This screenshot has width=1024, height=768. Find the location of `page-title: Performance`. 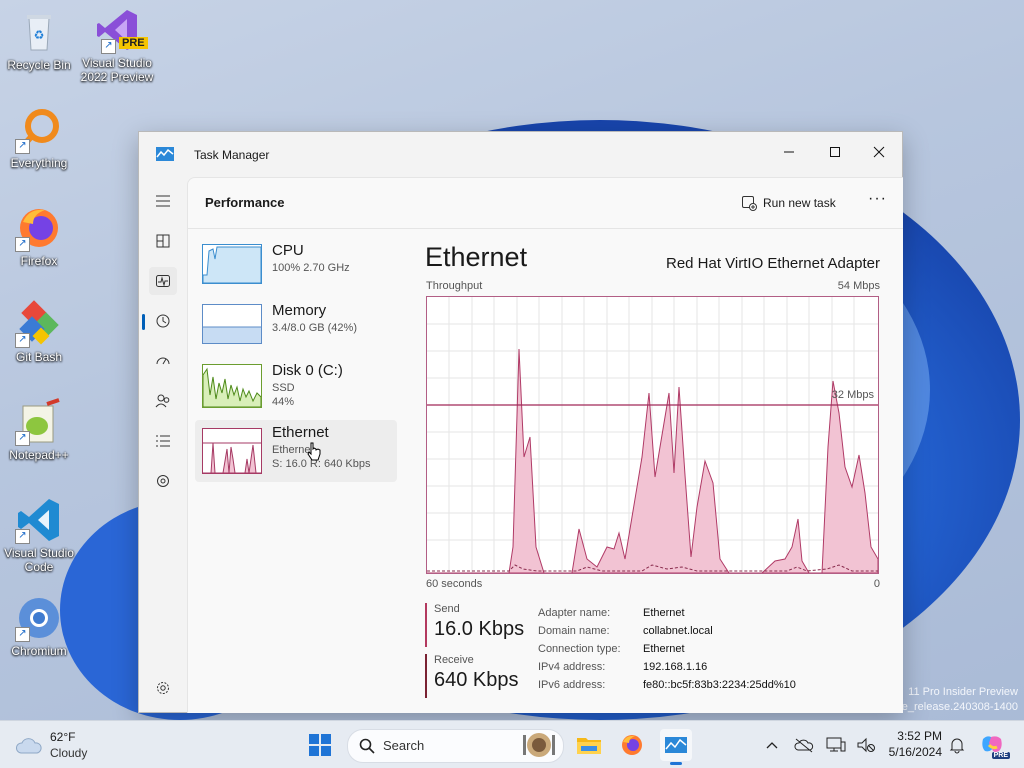

page-title: Performance is located at coordinates (245, 202).